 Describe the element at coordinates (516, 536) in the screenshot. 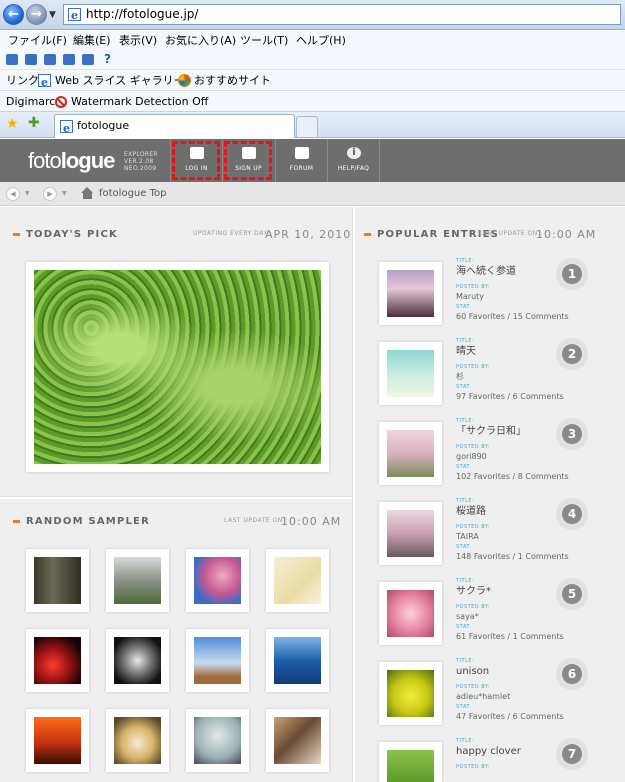

I see `entry-author: TAIRA` at that location.